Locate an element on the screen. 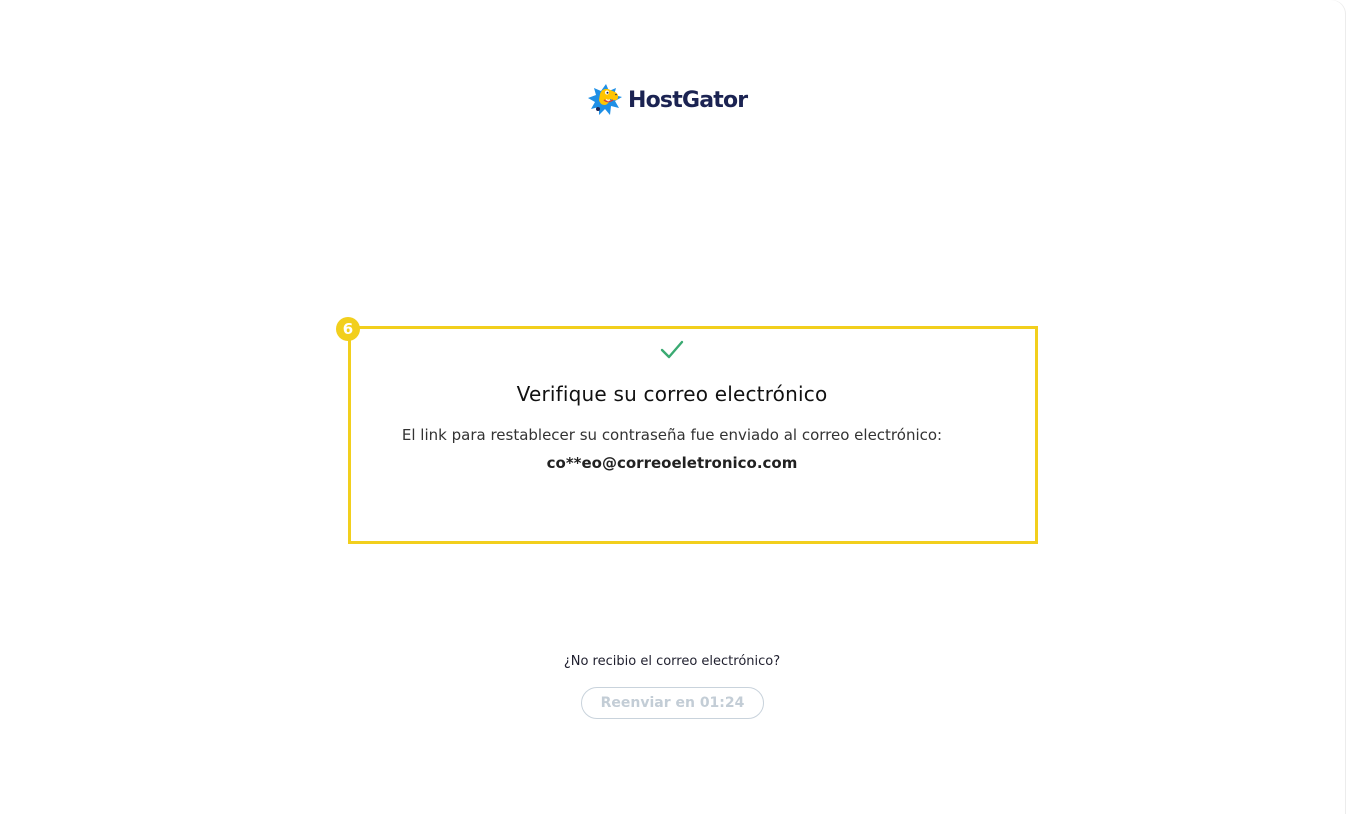 The height and width of the screenshot is (814, 1346). hostgator-logo: HostGator is located at coordinates (668, 100).